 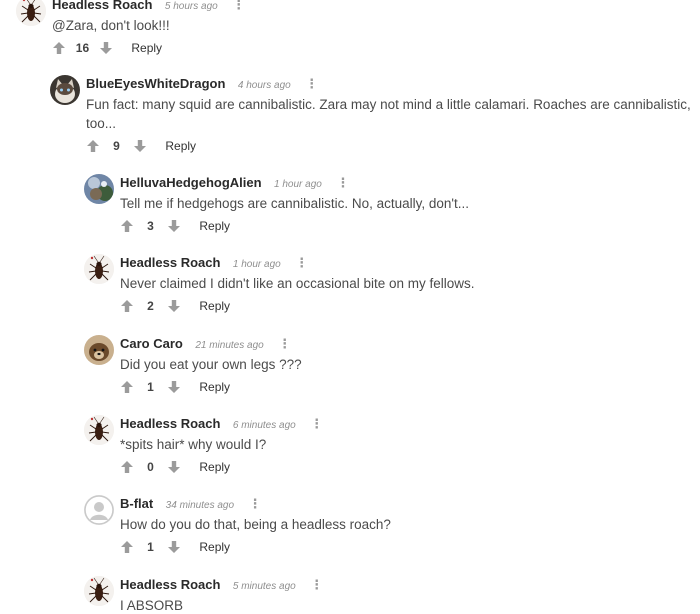 I want to click on comment-author: Caro Caro, so click(x=151, y=343).